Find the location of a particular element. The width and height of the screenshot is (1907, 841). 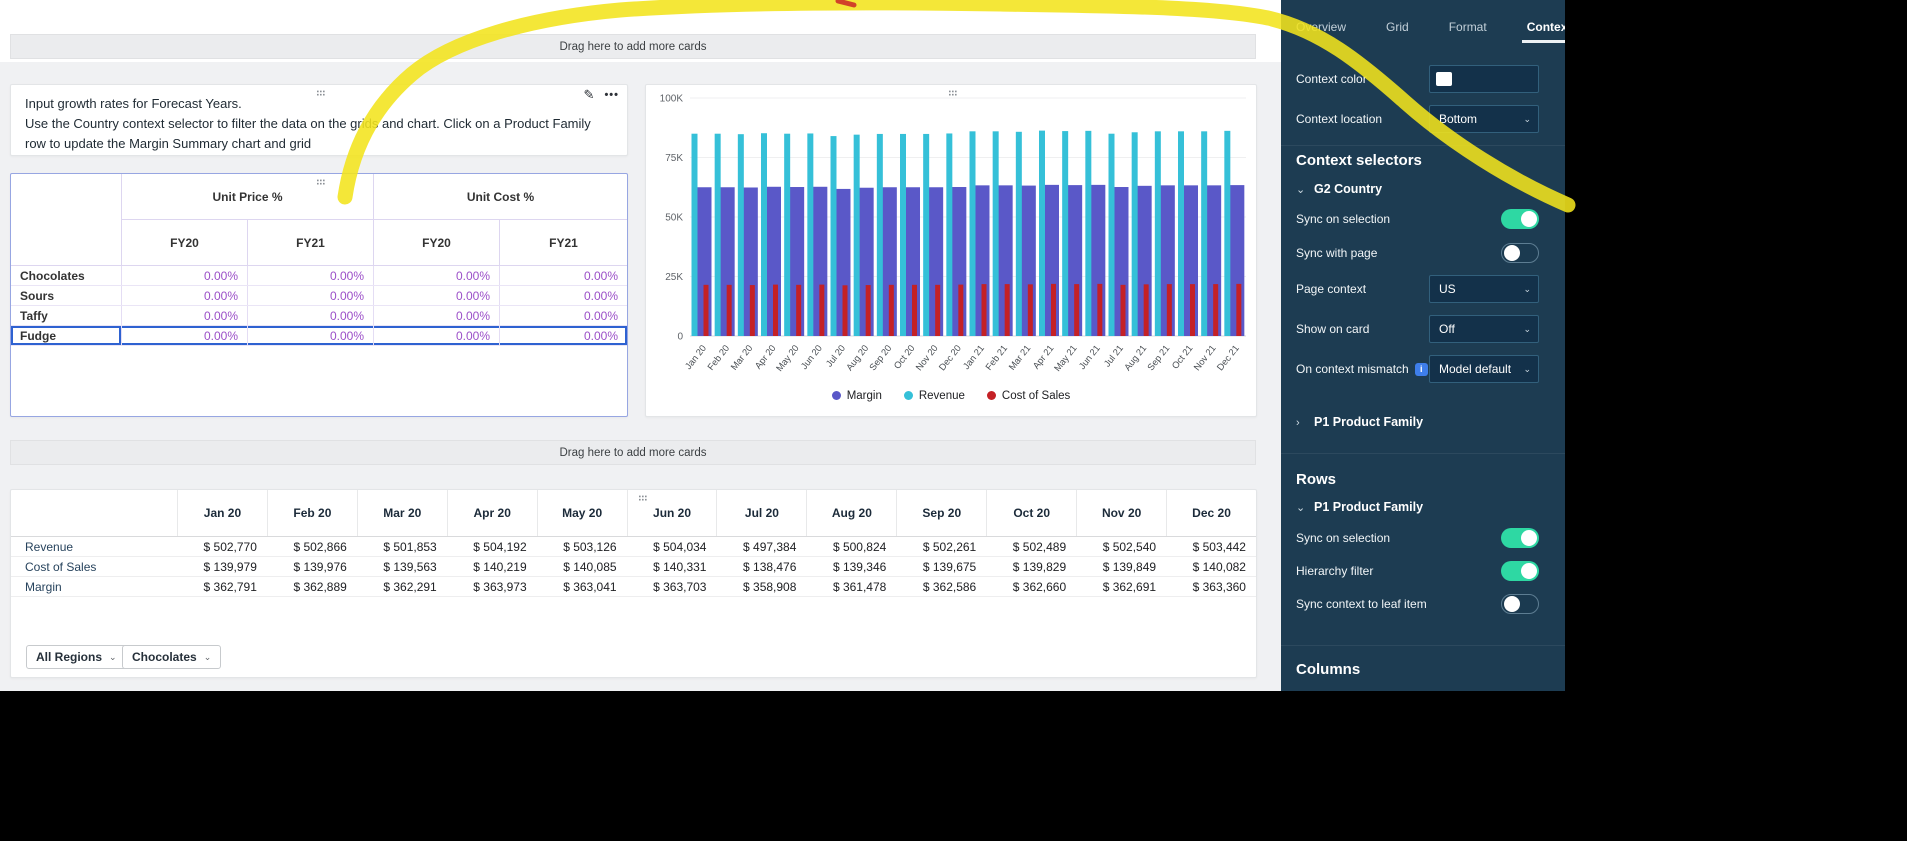

context-location-select: Bottom ⌄ is located at coordinates (1484, 119).